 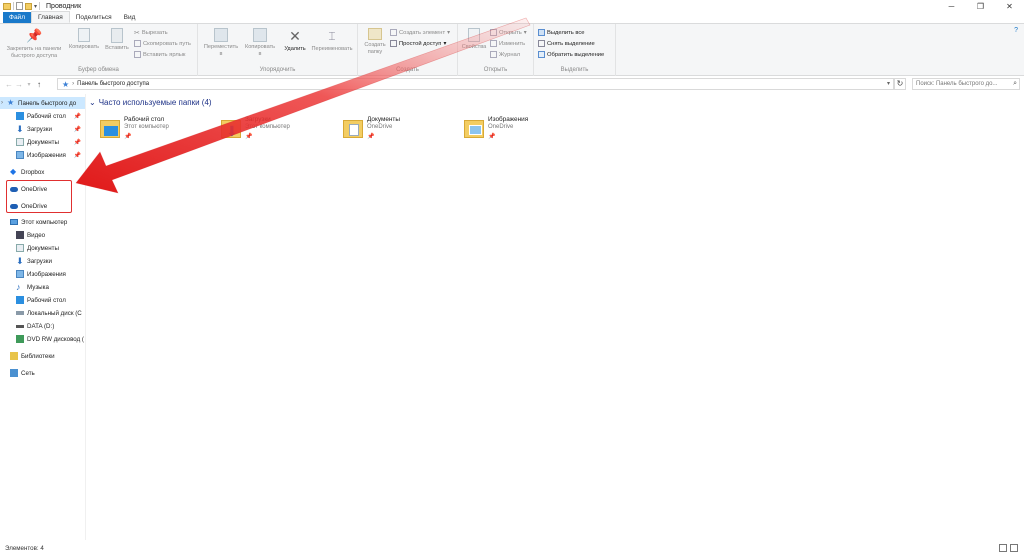 What do you see at coordinates (418, 43) in the screenshot?
I see `easy-access-button: Простой доступ ▾` at bounding box center [418, 43].